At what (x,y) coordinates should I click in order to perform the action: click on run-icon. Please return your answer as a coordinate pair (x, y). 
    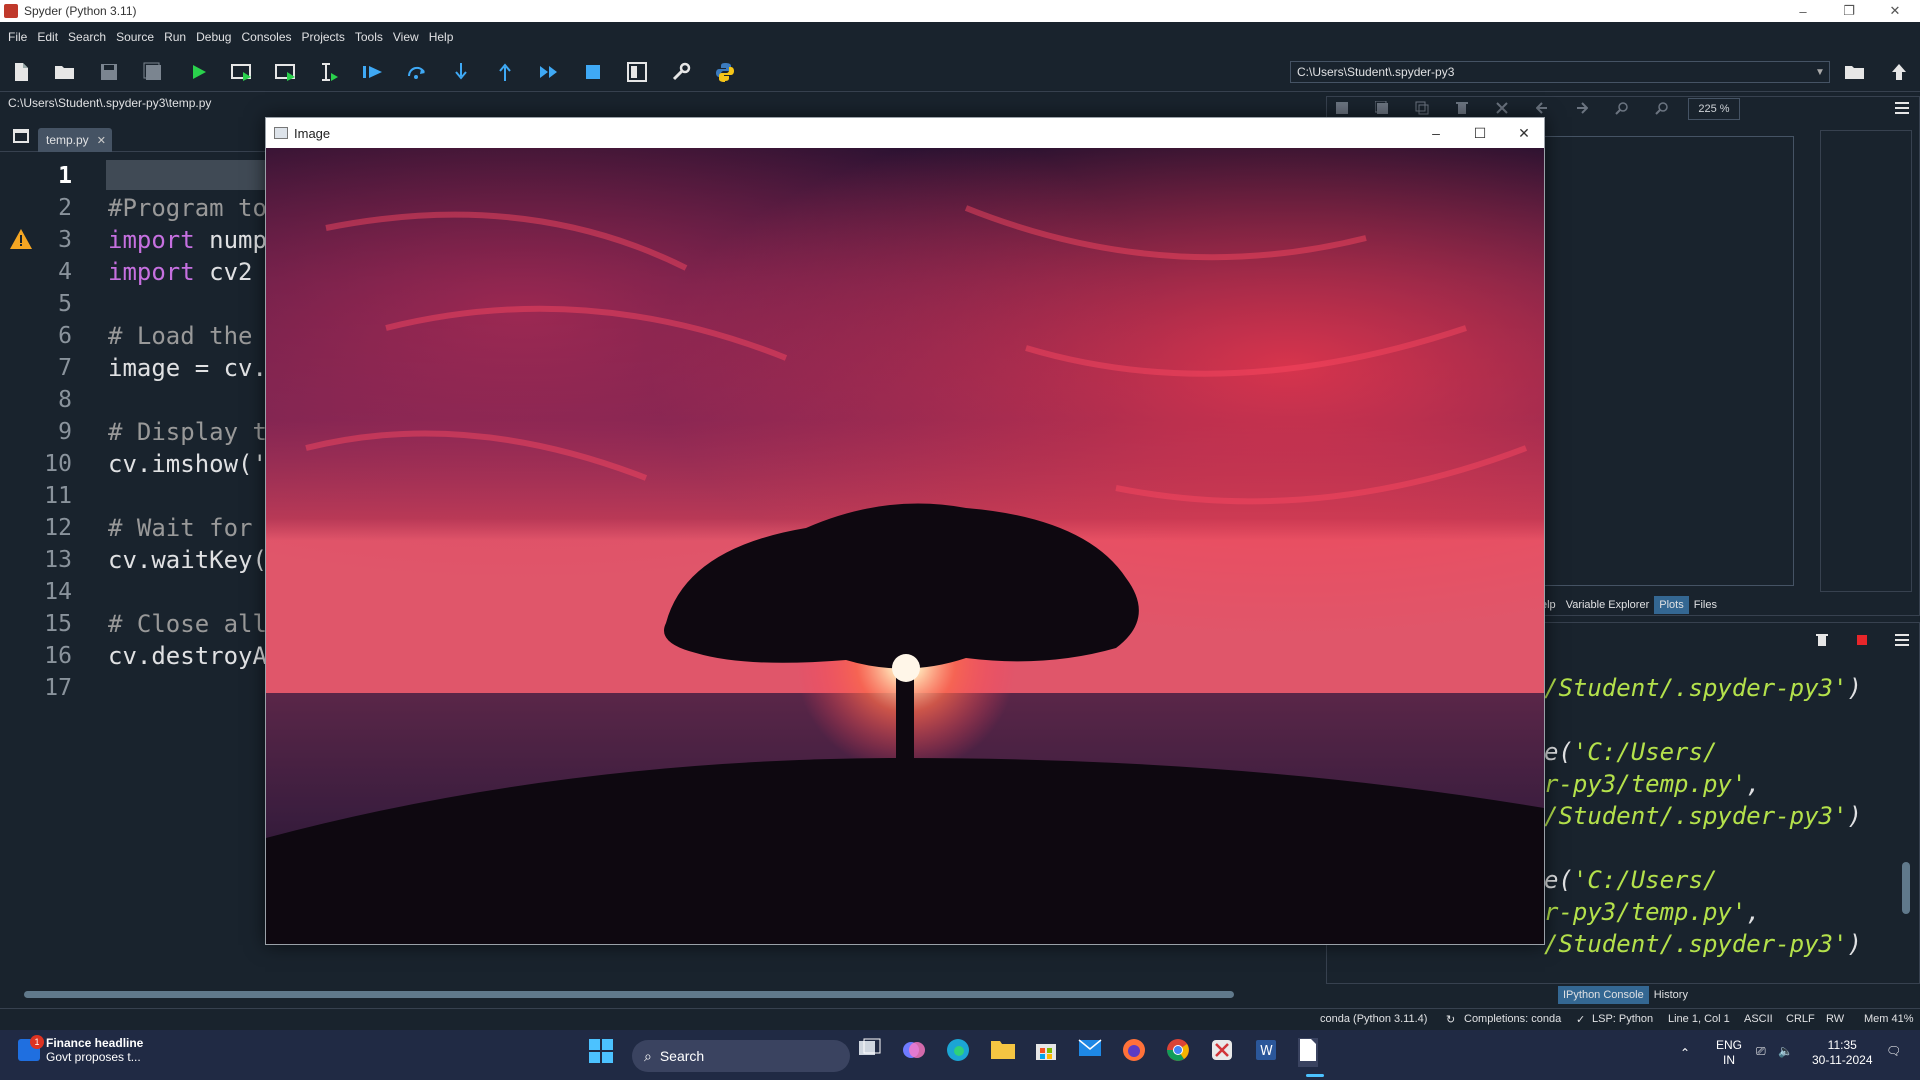
    Looking at the image, I should click on (199, 72).